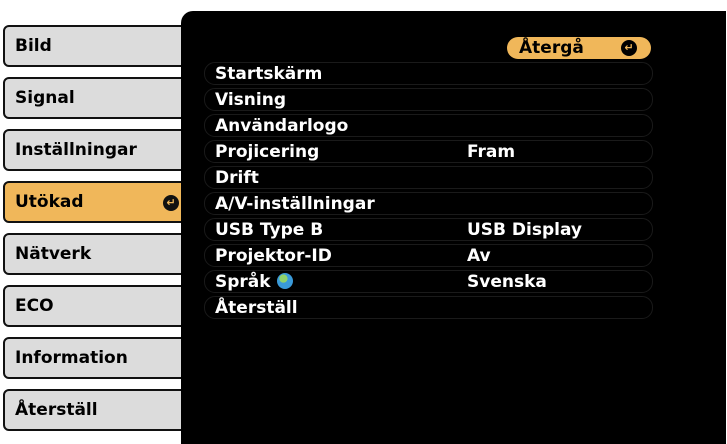  Describe the element at coordinates (282, 126) in the screenshot. I see `menu-item-label: Användarlogo` at that location.